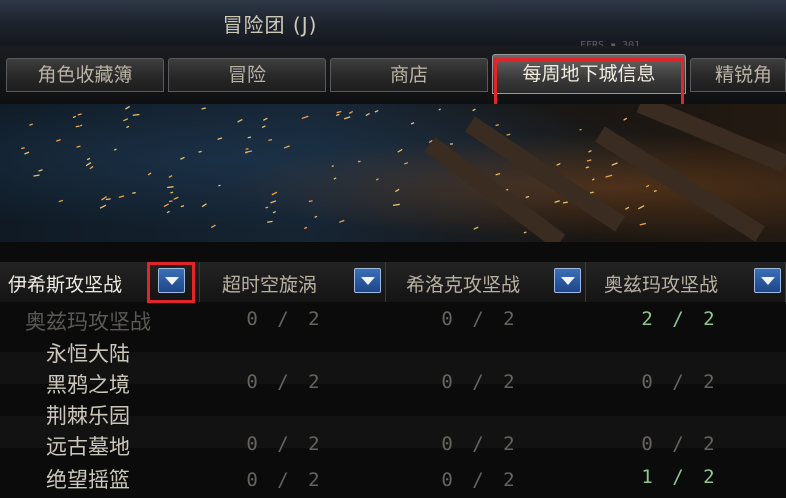  I want to click on dropdown-option-label: 绝望摇篮, so click(88, 479).